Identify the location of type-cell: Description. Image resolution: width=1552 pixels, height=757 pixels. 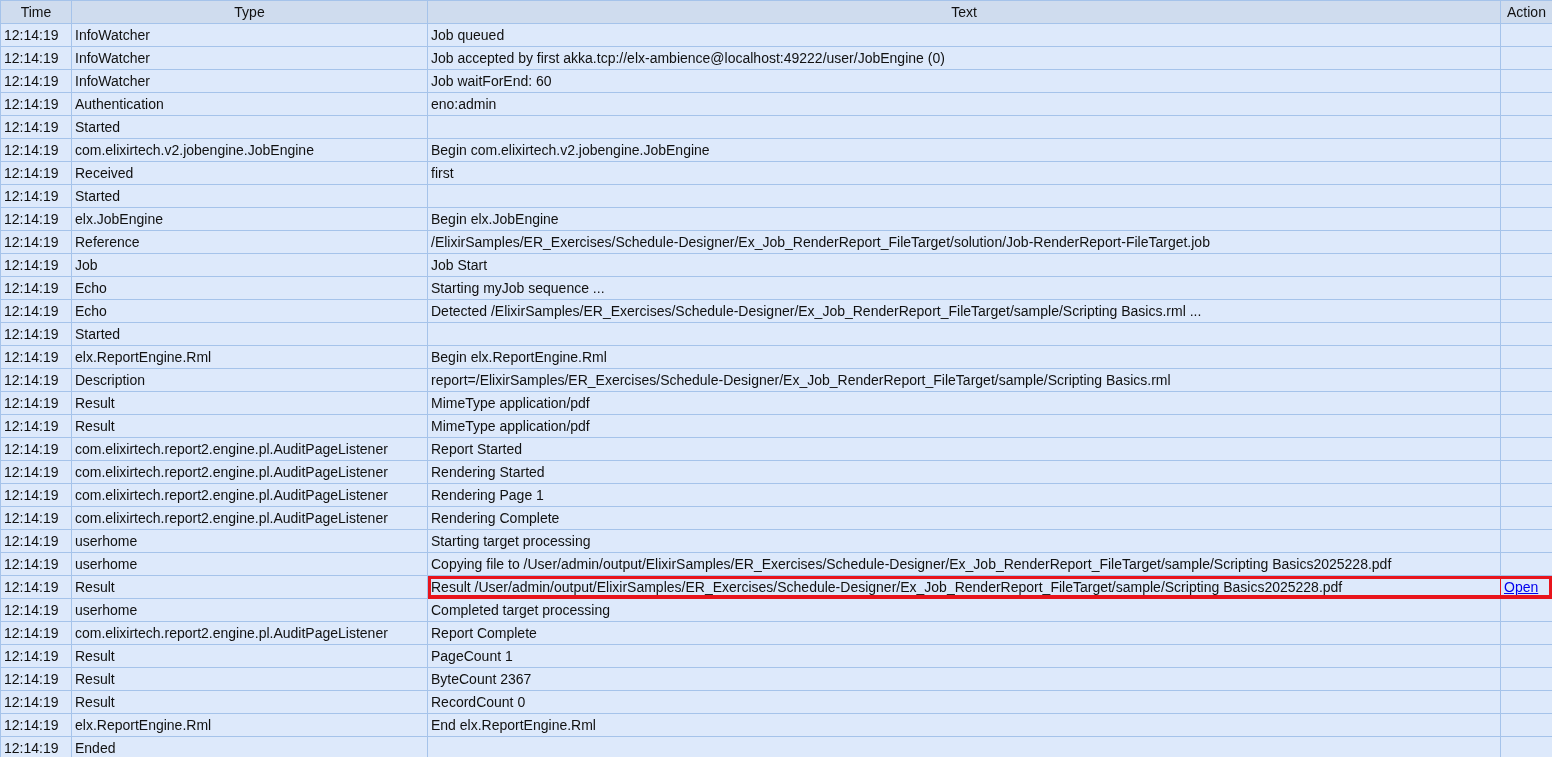
(249, 380).